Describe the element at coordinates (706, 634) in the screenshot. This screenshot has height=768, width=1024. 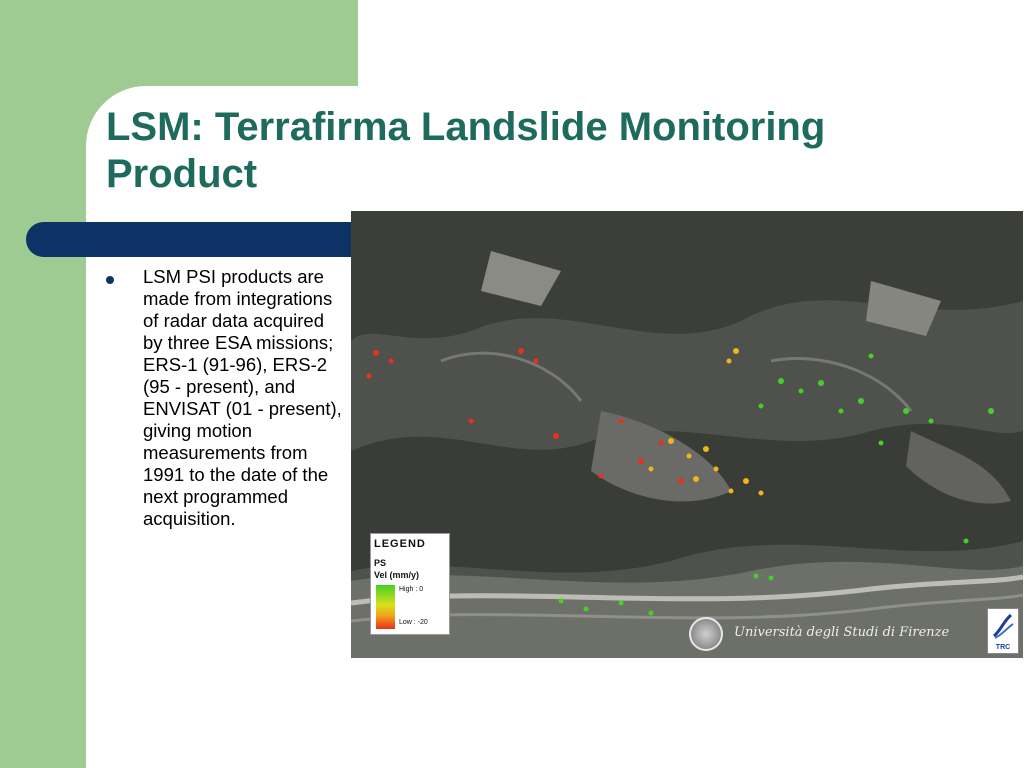
I see `university-seal-icon` at that location.